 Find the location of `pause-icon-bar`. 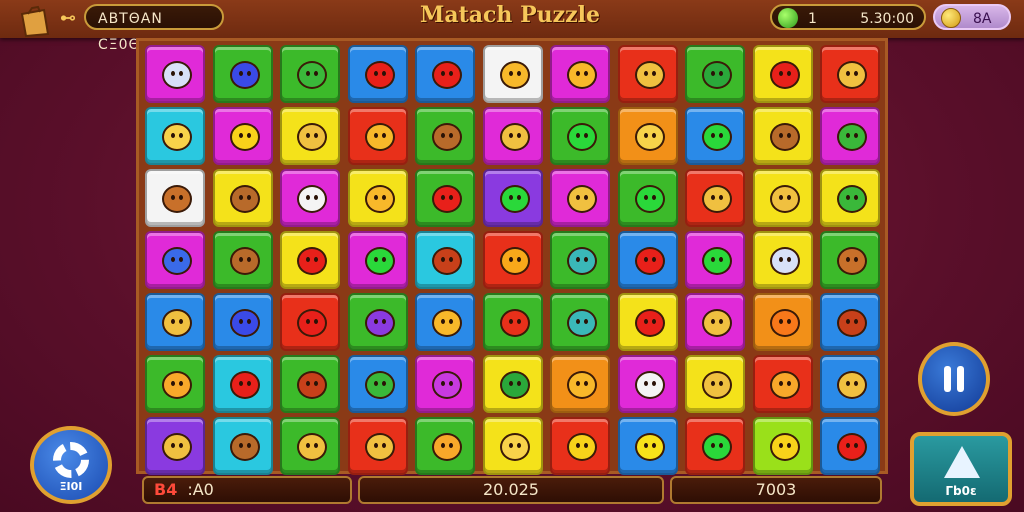

pause-icon-bar is located at coordinates (960, 379).